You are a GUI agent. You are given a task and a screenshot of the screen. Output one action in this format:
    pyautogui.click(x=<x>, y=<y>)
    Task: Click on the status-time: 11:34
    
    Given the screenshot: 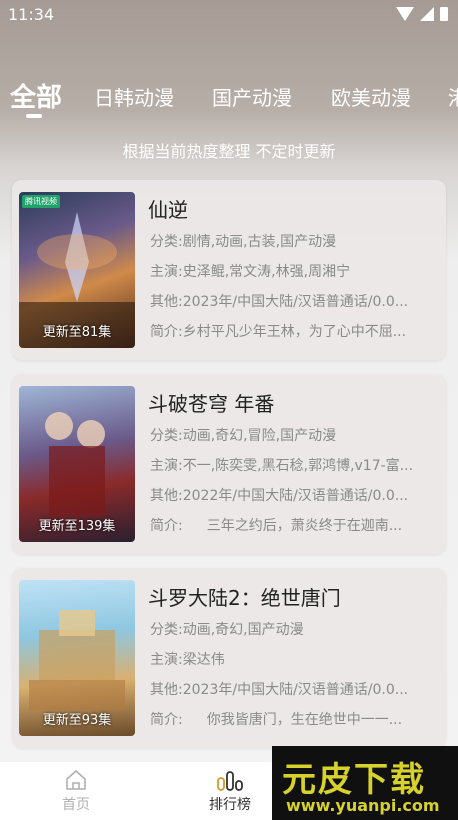 What is the action you would take?
    pyautogui.click(x=31, y=14)
    